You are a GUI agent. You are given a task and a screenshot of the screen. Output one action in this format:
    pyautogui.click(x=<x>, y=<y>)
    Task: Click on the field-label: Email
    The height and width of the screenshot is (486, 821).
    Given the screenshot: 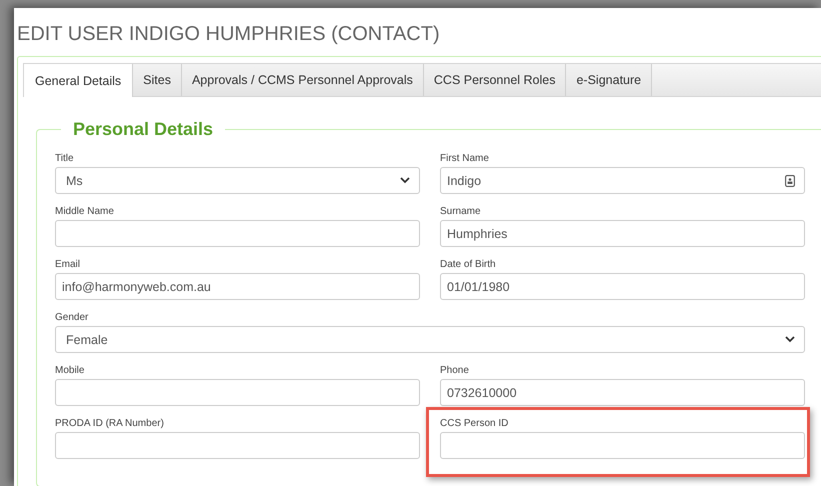 What is the action you would take?
    pyautogui.click(x=67, y=264)
    